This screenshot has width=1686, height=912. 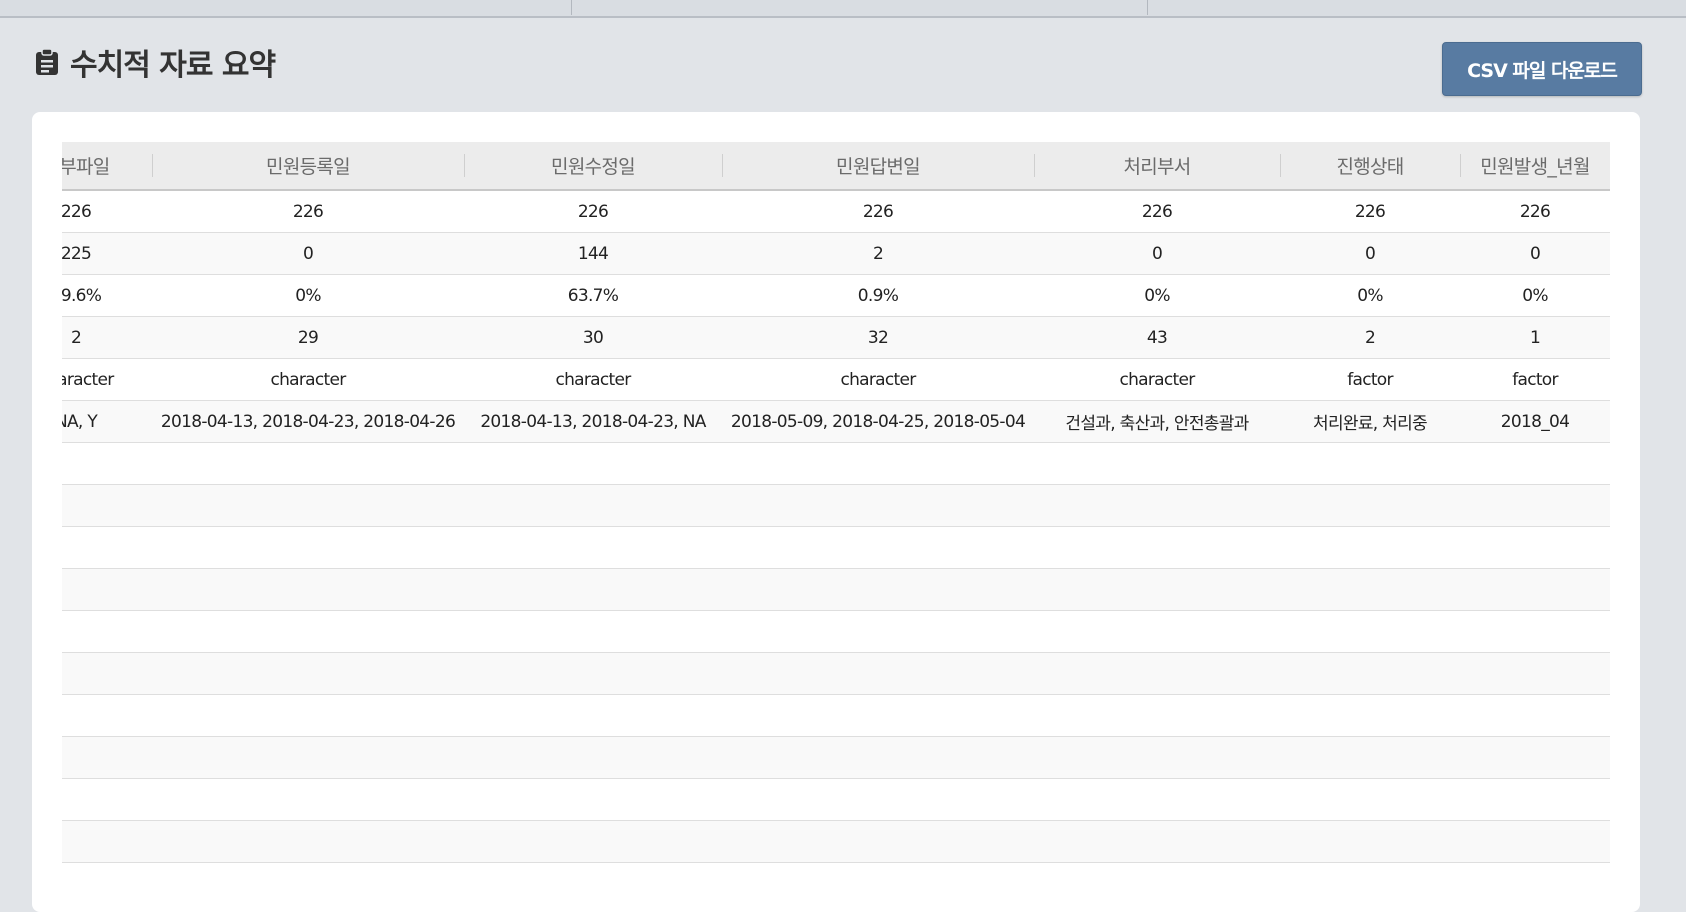 I want to click on column-header: 처리부서, so click(x=1157, y=166).